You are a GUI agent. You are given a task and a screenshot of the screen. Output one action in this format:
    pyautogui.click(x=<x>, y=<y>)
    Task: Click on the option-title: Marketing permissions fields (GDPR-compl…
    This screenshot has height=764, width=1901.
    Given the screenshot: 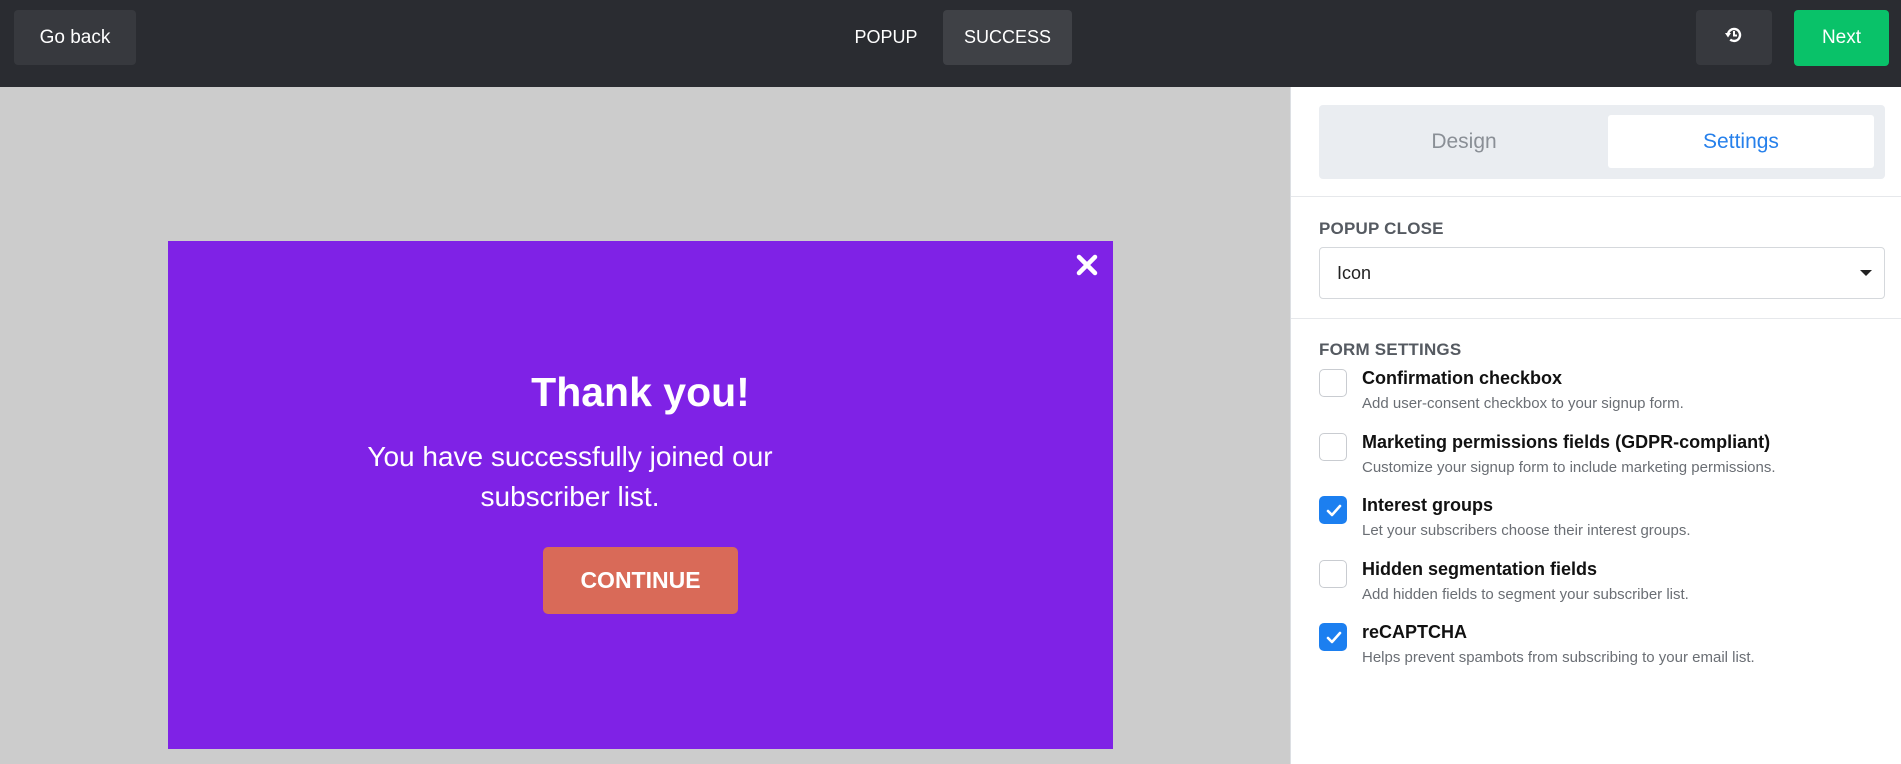 What is the action you would take?
    pyautogui.click(x=1566, y=442)
    